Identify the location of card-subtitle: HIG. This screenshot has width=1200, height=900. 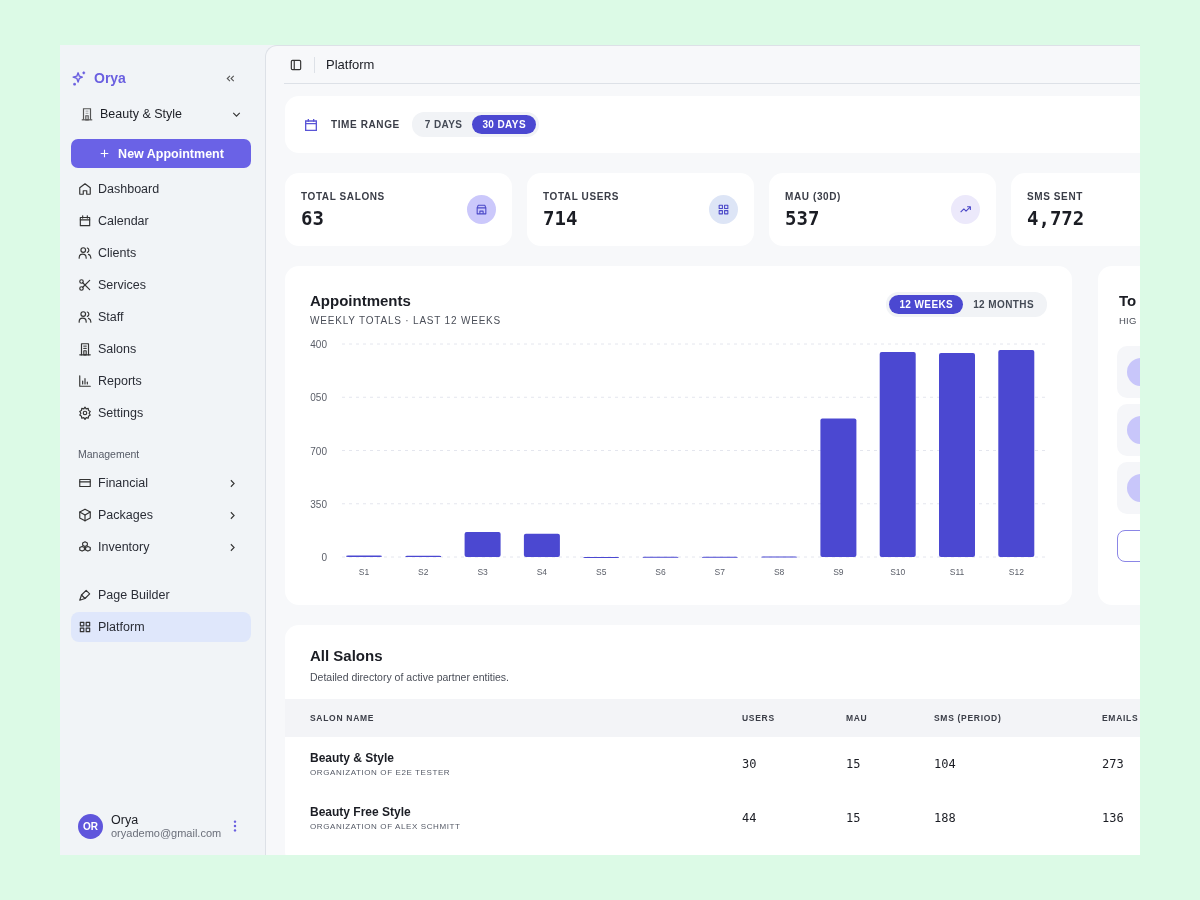
(1128, 320).